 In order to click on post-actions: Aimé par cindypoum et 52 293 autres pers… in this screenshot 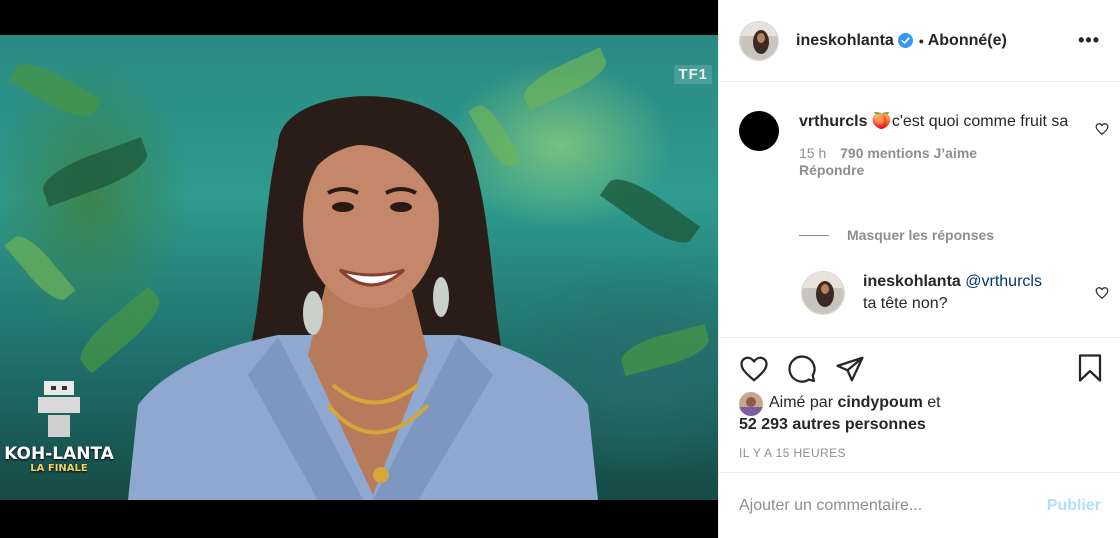, I will do `click(919, 404)`.